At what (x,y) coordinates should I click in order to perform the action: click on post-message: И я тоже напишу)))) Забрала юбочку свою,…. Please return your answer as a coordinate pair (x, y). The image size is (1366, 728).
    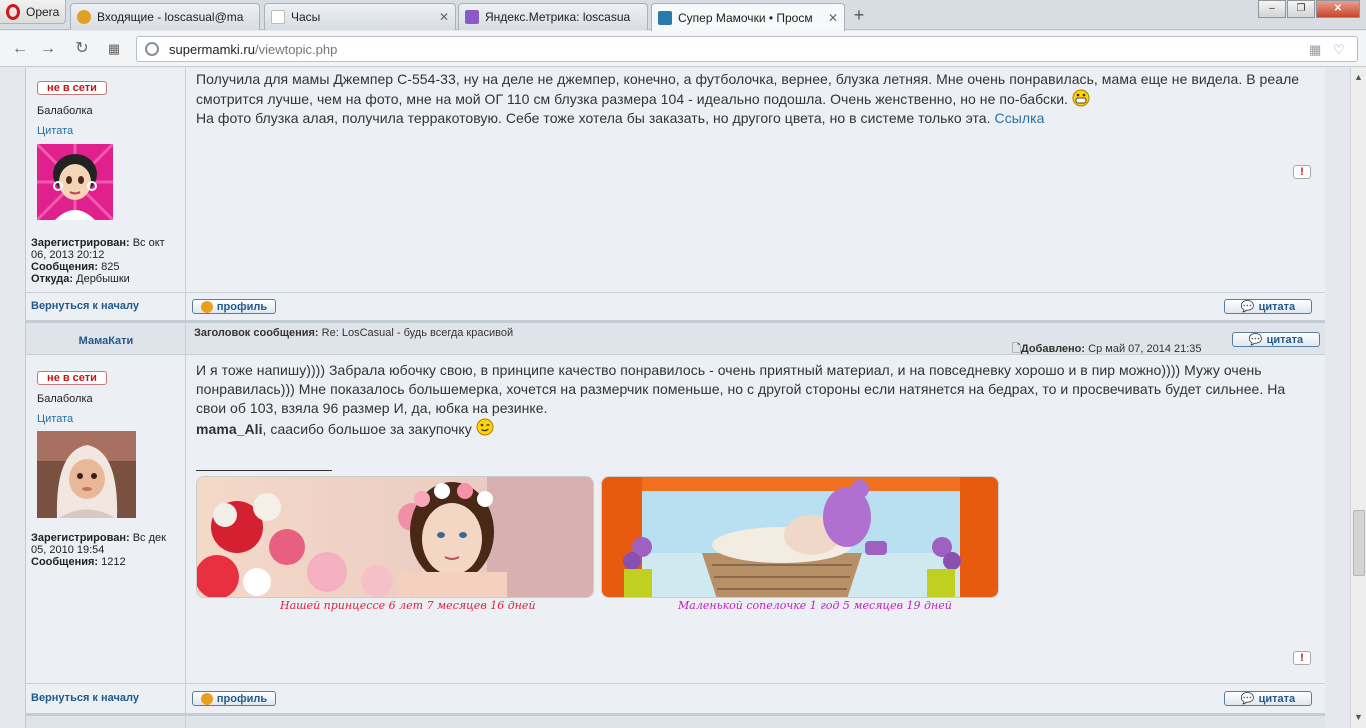
    Looking at the image, I should click on (755, 400).